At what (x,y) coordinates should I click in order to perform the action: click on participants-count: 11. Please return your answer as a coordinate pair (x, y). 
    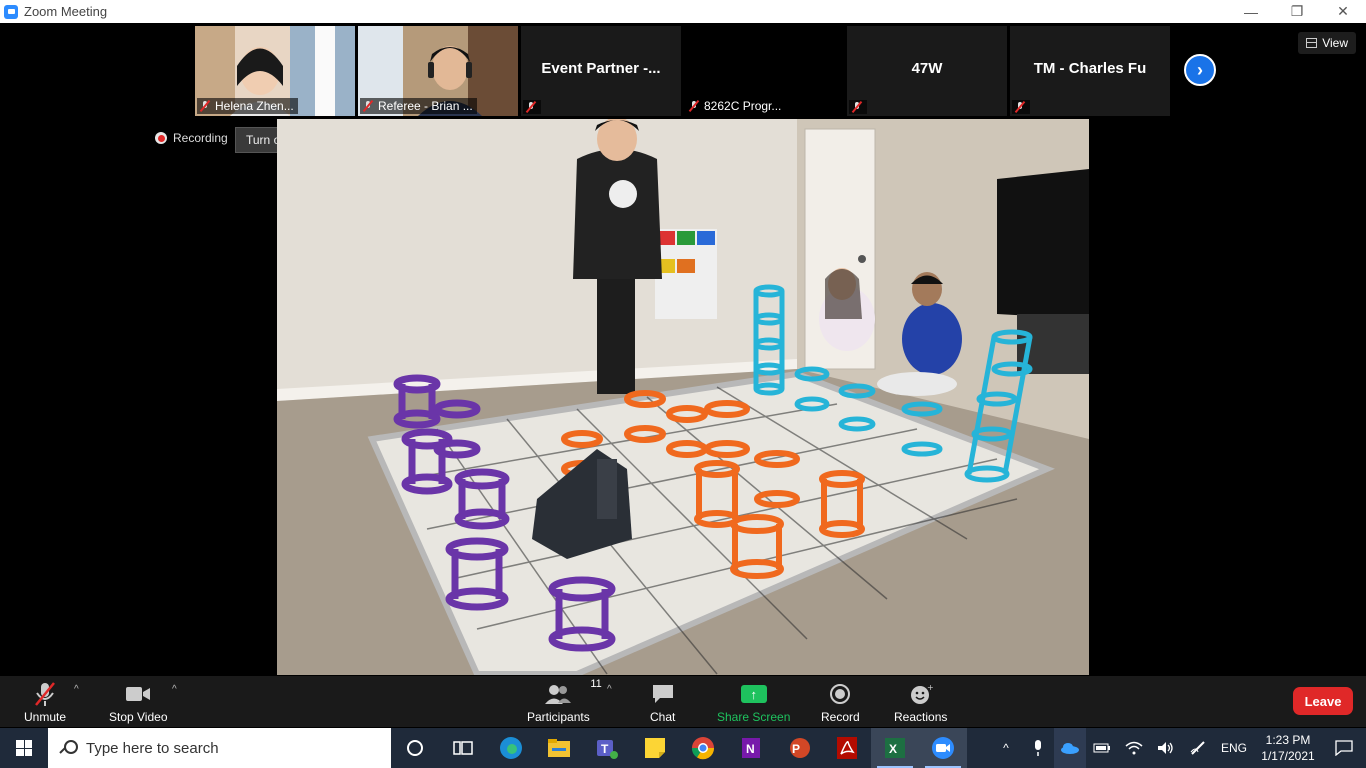
    Looking at the image, I should click on (596, 684).